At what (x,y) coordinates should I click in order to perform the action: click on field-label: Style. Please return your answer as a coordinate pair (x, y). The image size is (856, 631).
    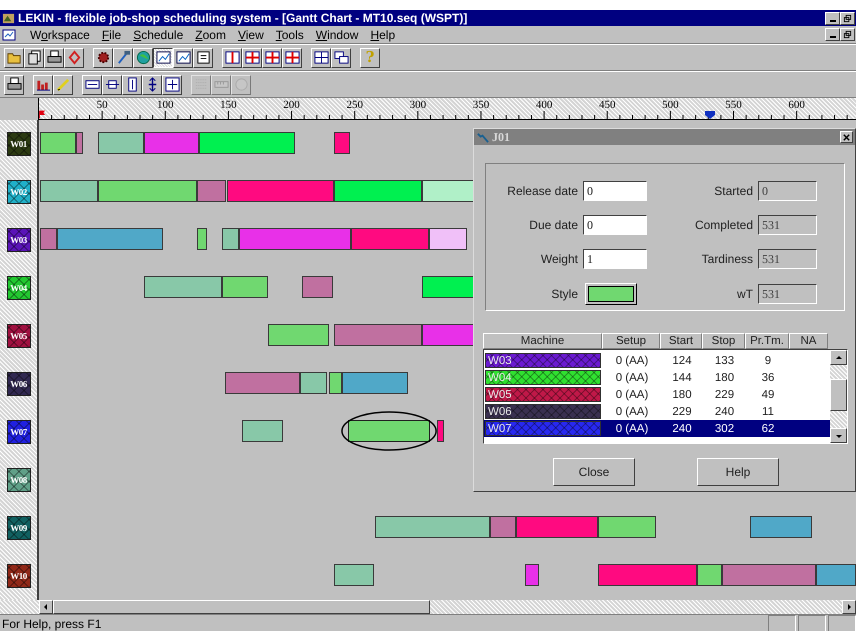
    Looking at the image, I should click on (564, 294).